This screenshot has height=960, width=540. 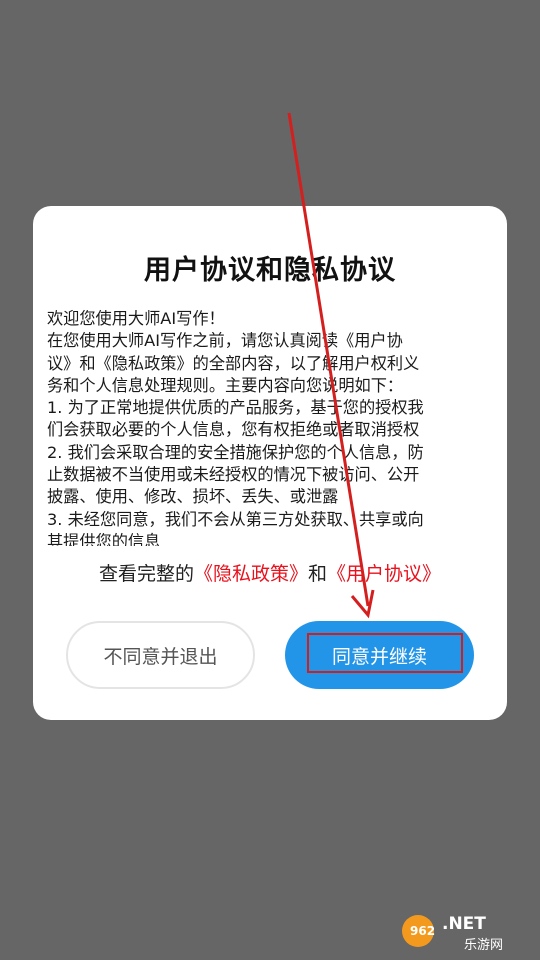 I want to click on user-agreement-link: 《用户协议》, so click(x=384, y=574).